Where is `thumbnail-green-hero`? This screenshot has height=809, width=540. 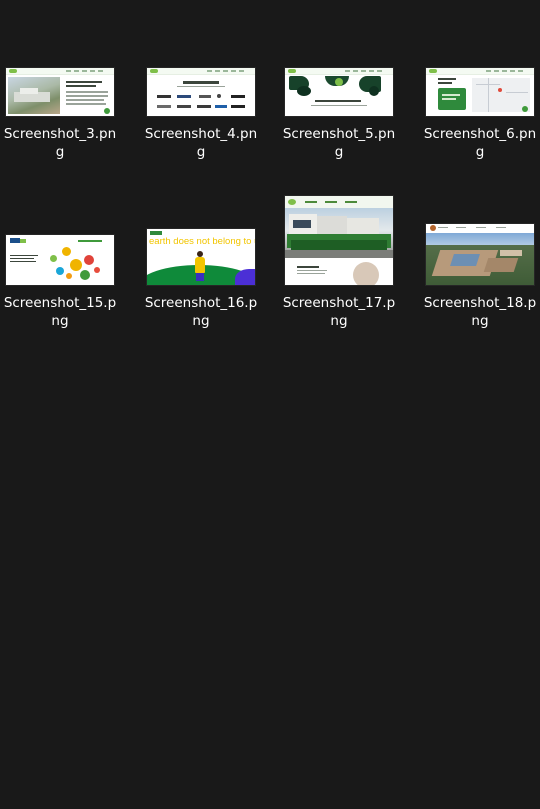 thumbnail-green-hero is located at coordinates (339, 92).